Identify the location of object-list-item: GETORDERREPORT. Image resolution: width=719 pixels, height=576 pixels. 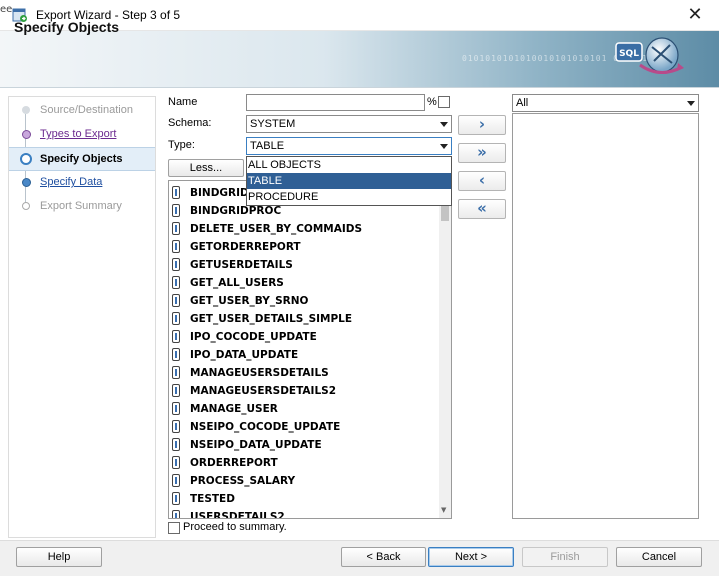
(304, 247).